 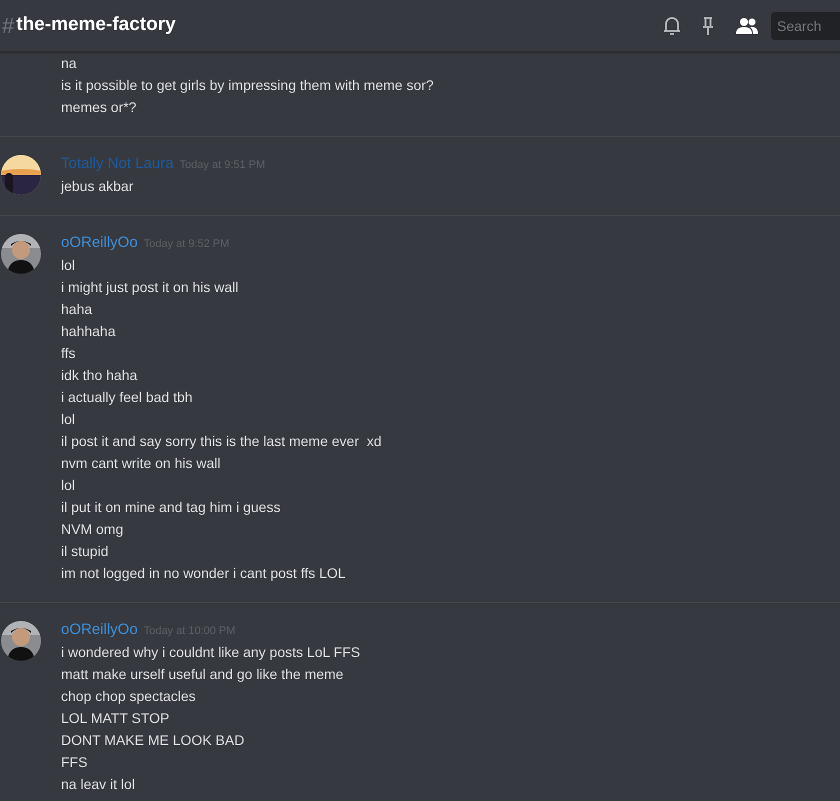 I want to click on message-text: hahhaha, so click(x=89, y=331).